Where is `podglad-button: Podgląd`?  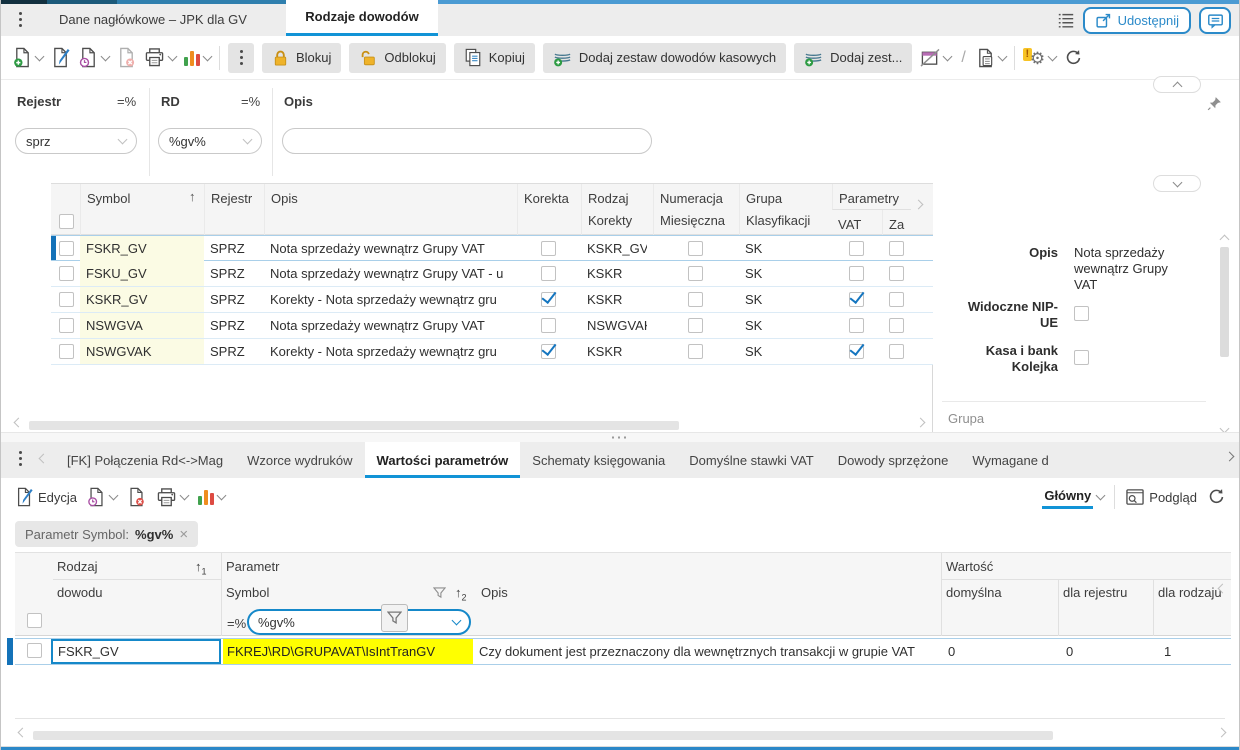
podglad-button: Podgląd is located at coordinates (1161, 497).